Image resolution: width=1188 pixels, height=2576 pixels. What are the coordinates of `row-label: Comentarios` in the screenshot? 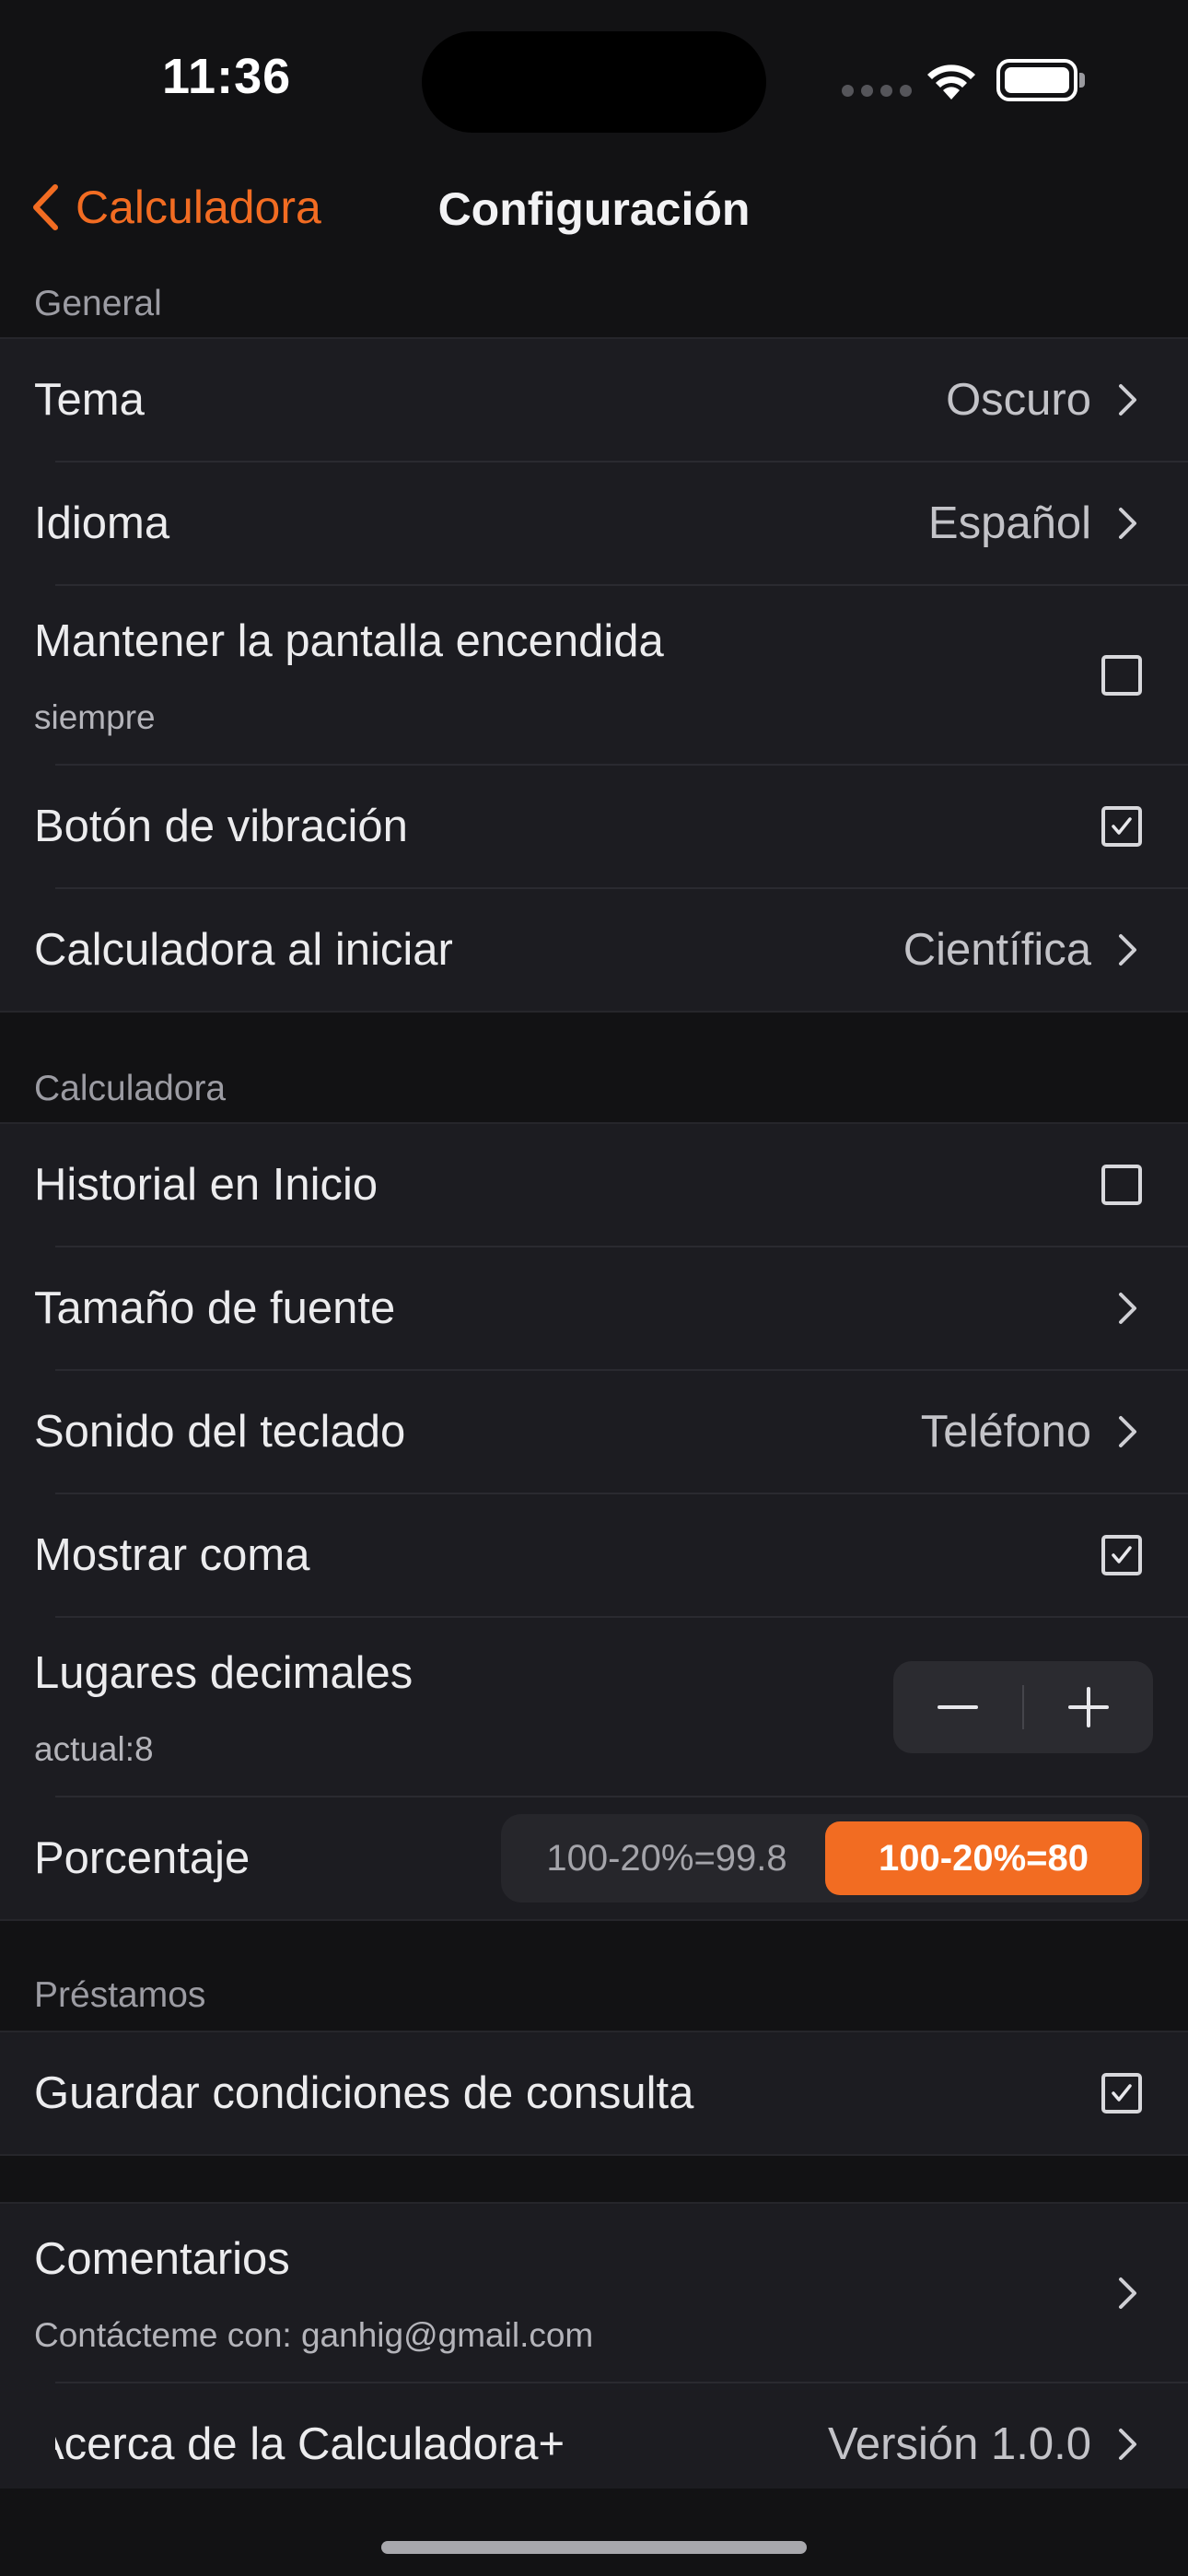 It's located at (162, 2259).